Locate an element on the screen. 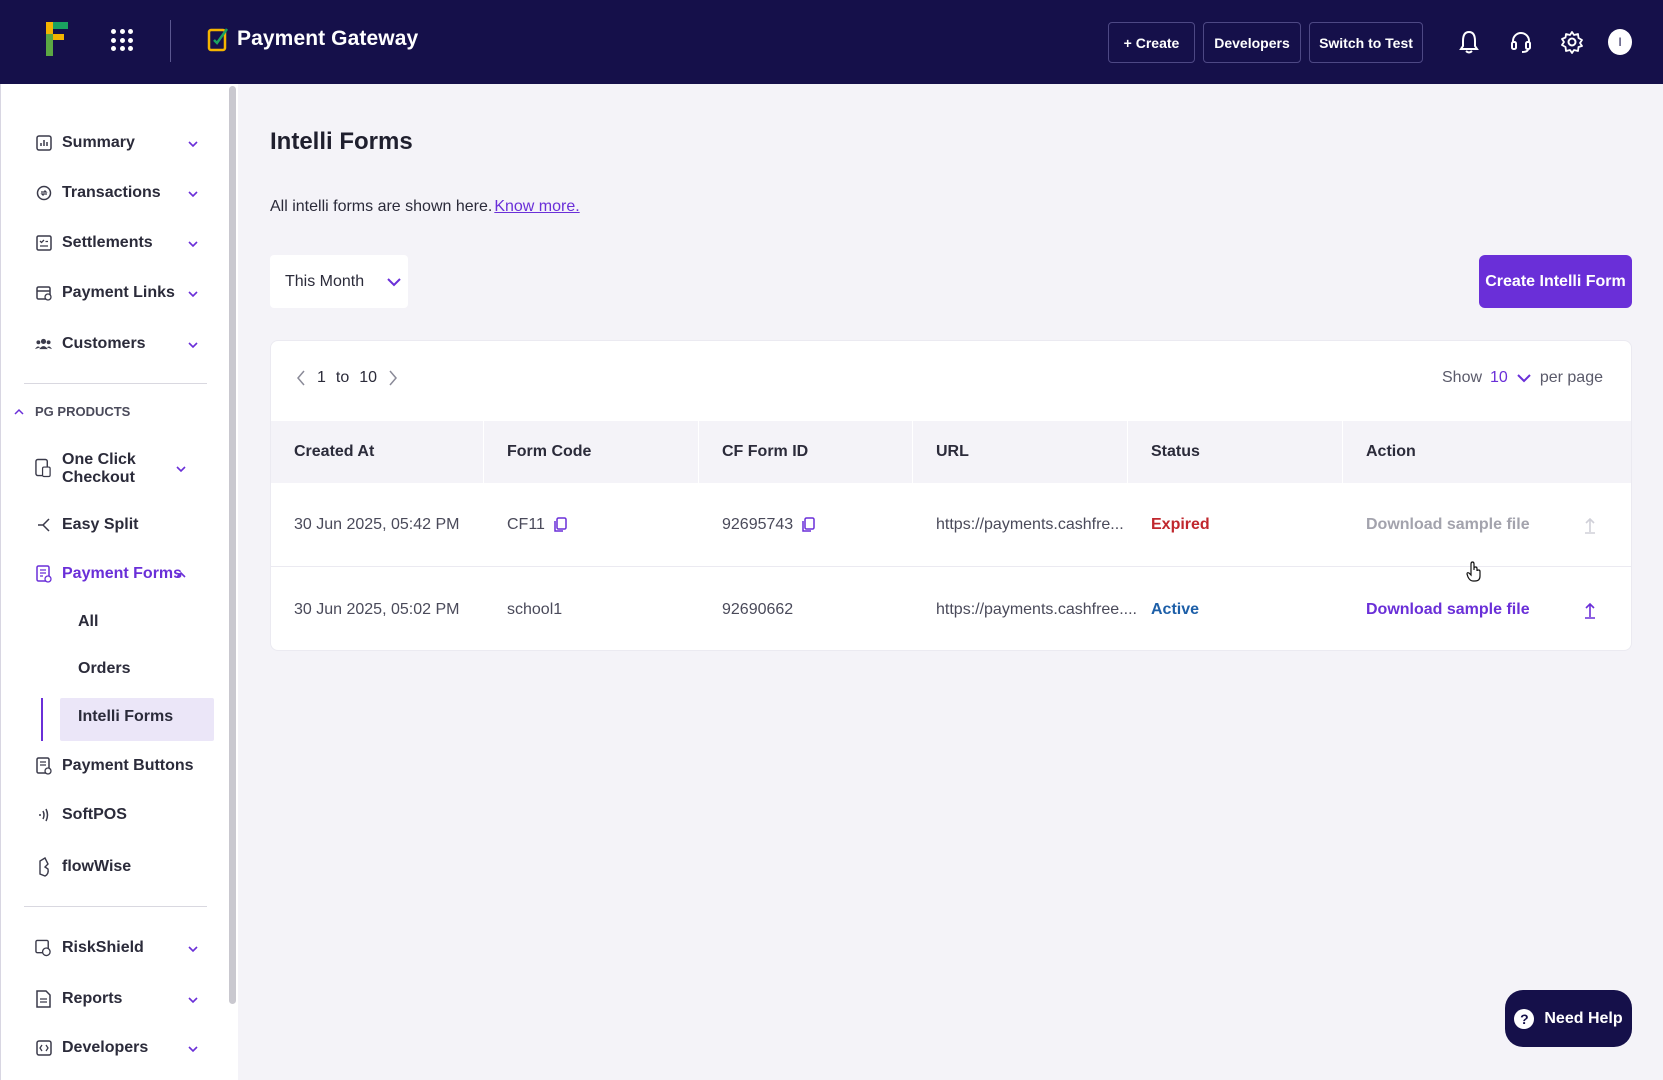  customers-icon is located at coordinates (43, 344).